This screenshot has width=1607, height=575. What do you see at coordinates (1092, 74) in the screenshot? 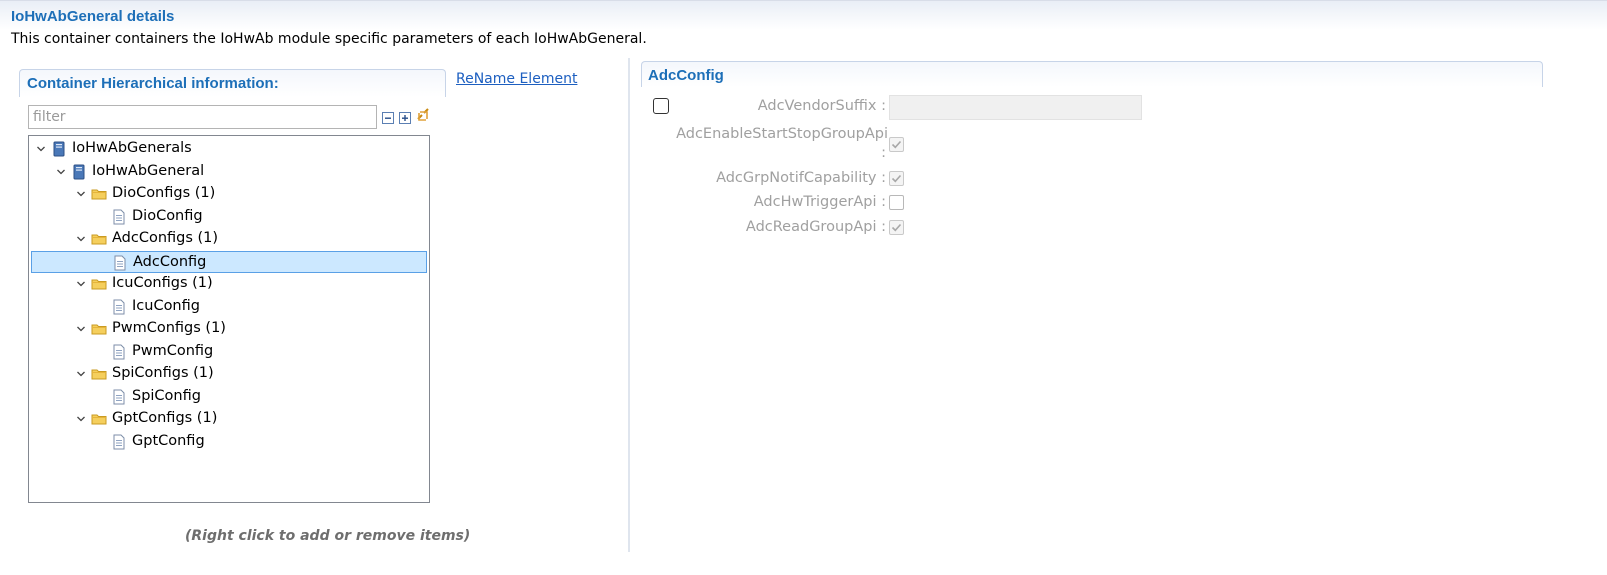
I see `adcconfig-section-header: AdcConfig` at bounding box center [1092, 74].